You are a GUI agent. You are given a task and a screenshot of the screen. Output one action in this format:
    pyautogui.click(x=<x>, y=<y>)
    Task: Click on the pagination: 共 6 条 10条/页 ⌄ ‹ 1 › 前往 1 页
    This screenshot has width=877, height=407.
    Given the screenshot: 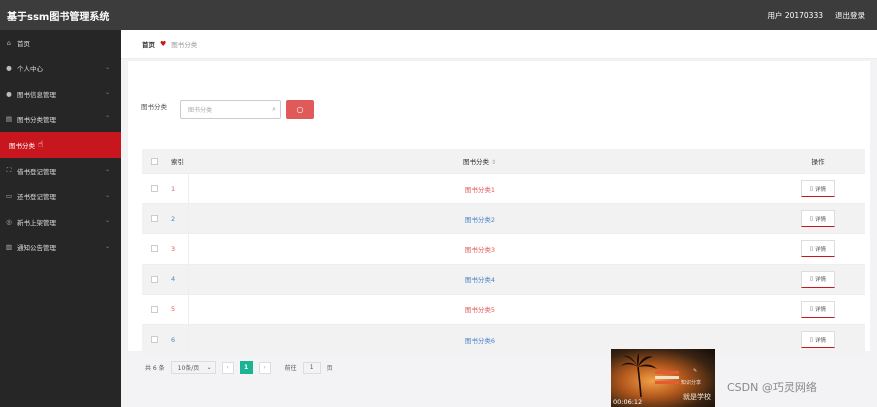 What is the action you would take?
    pyautogui.click(x=239, y=367)
    